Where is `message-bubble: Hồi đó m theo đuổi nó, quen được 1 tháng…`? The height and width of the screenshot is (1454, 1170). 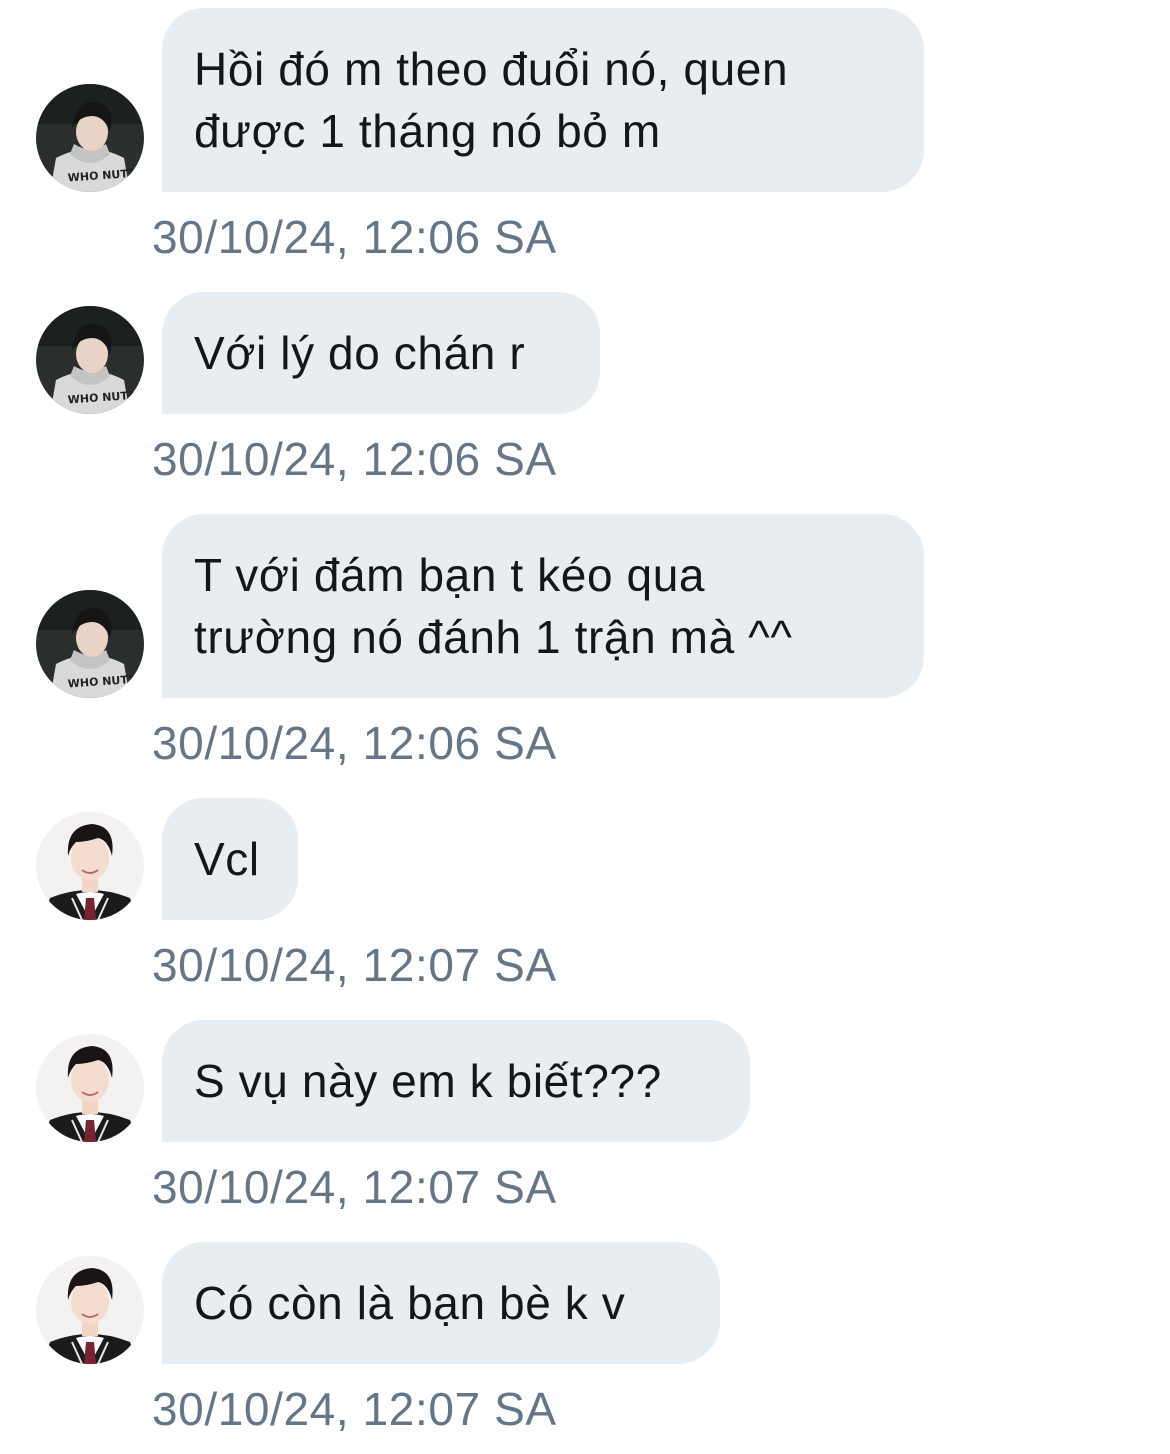 message-bubble: Hồi đó m theo đuổi nó, quen được 1 tháng… is located at coordinates (543, 100).